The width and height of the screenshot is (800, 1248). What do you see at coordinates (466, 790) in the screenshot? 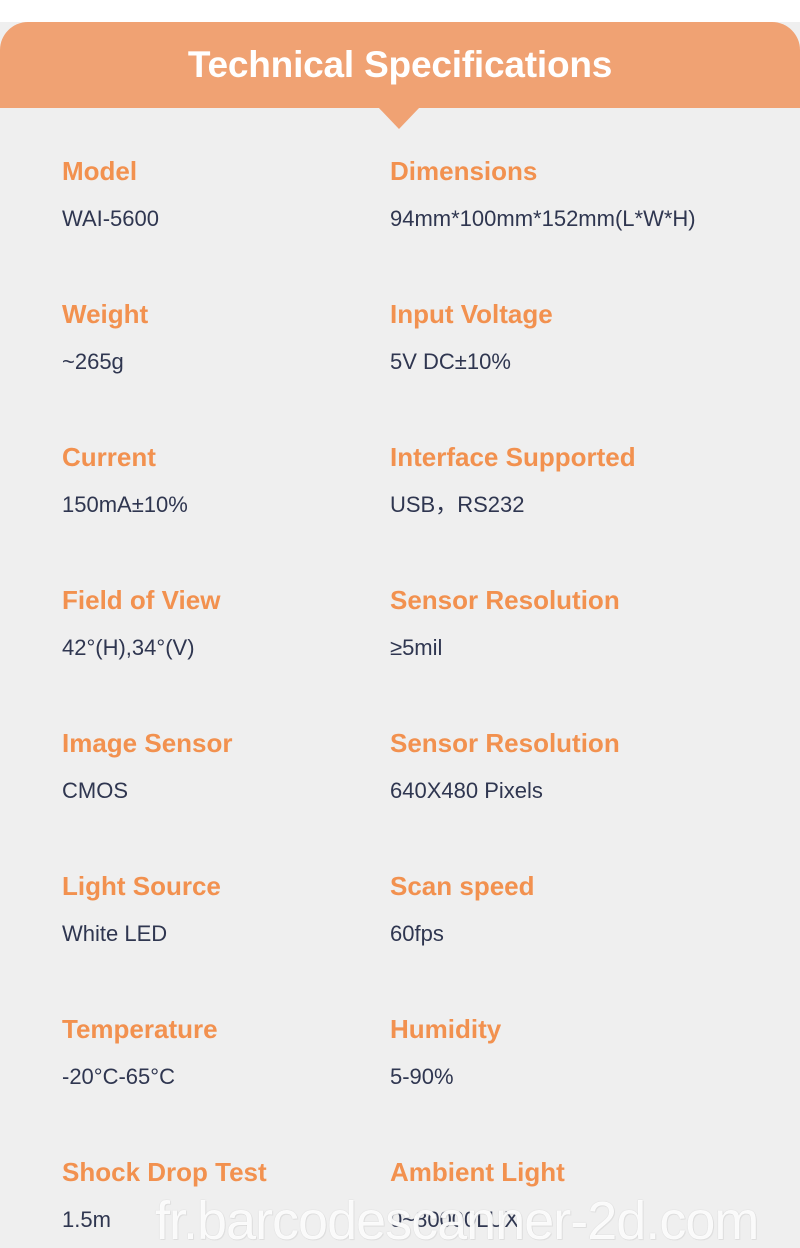
I see `spec-value: 640X480 Pixels` at bounding box center [466, 790].